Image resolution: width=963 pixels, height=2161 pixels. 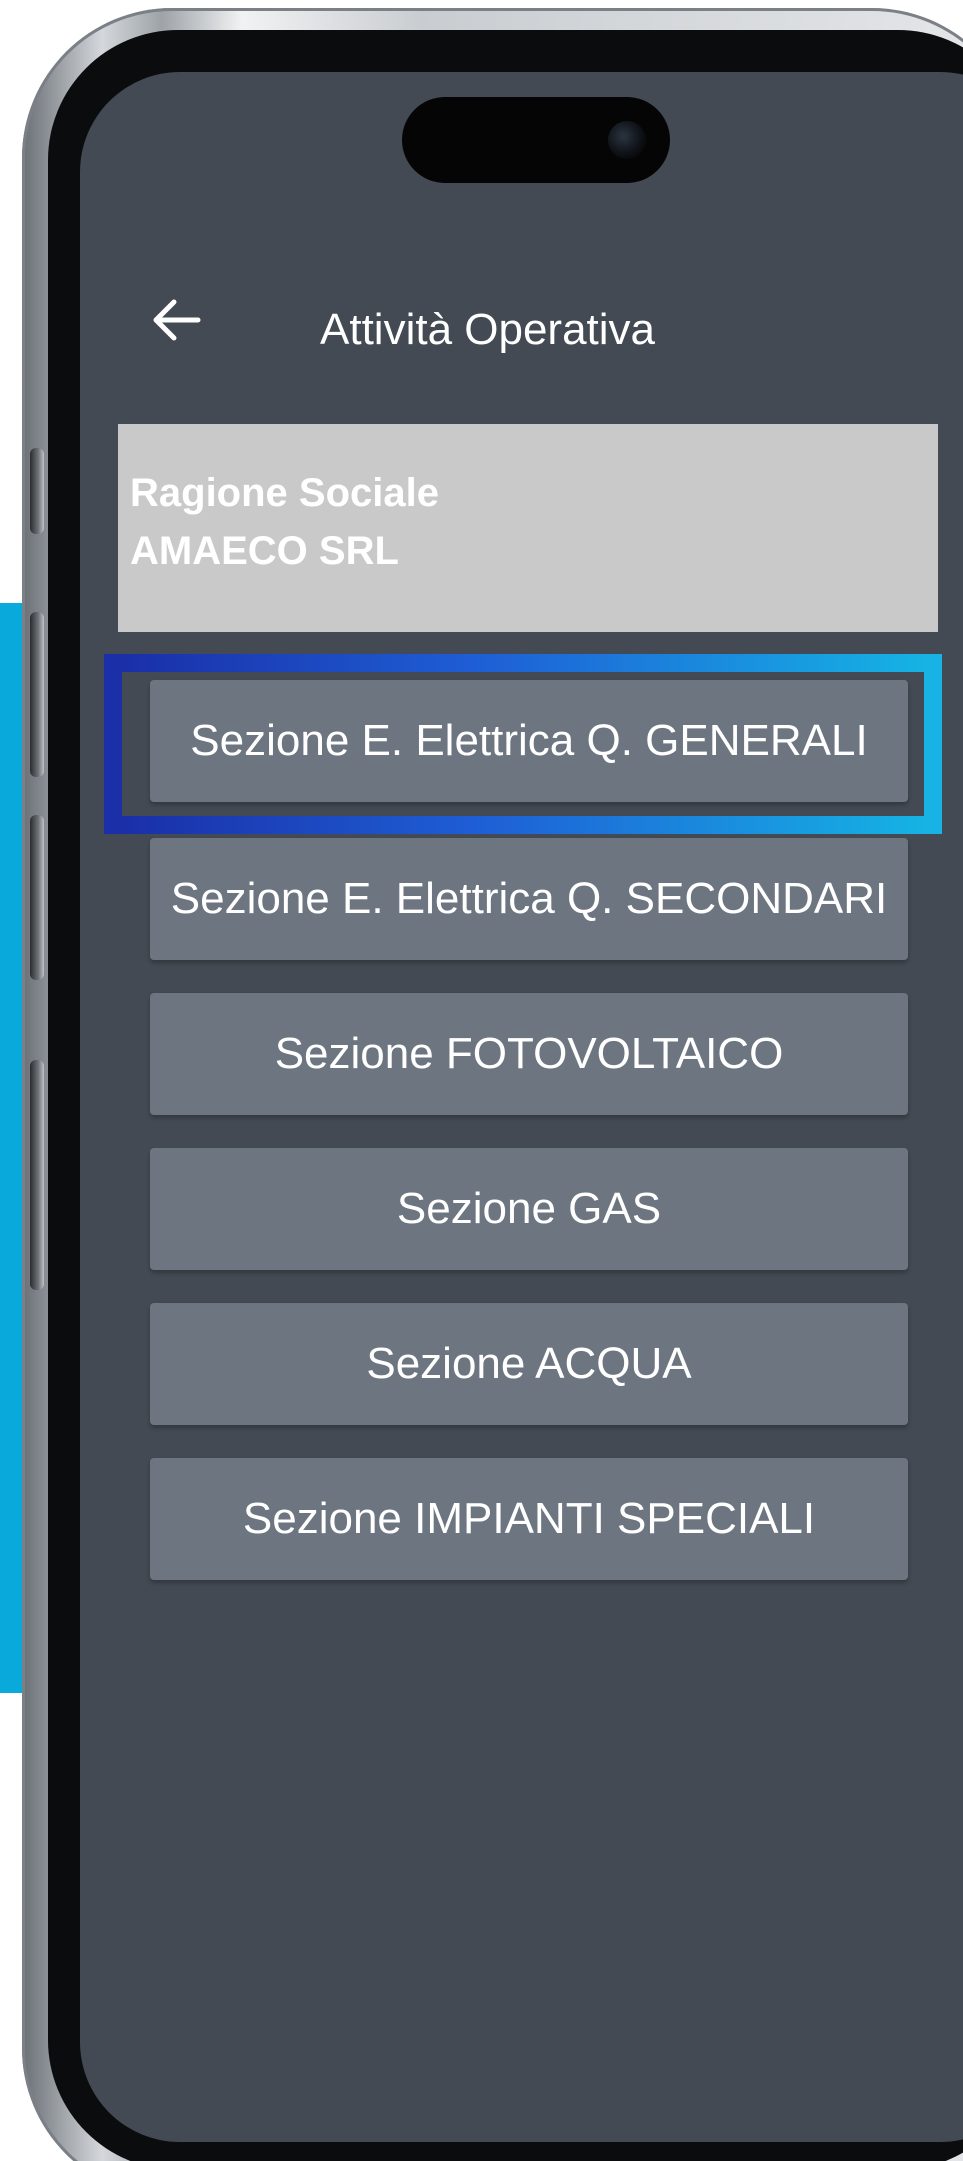 I want to click on dynamic-island, so click(x=536, y=140).